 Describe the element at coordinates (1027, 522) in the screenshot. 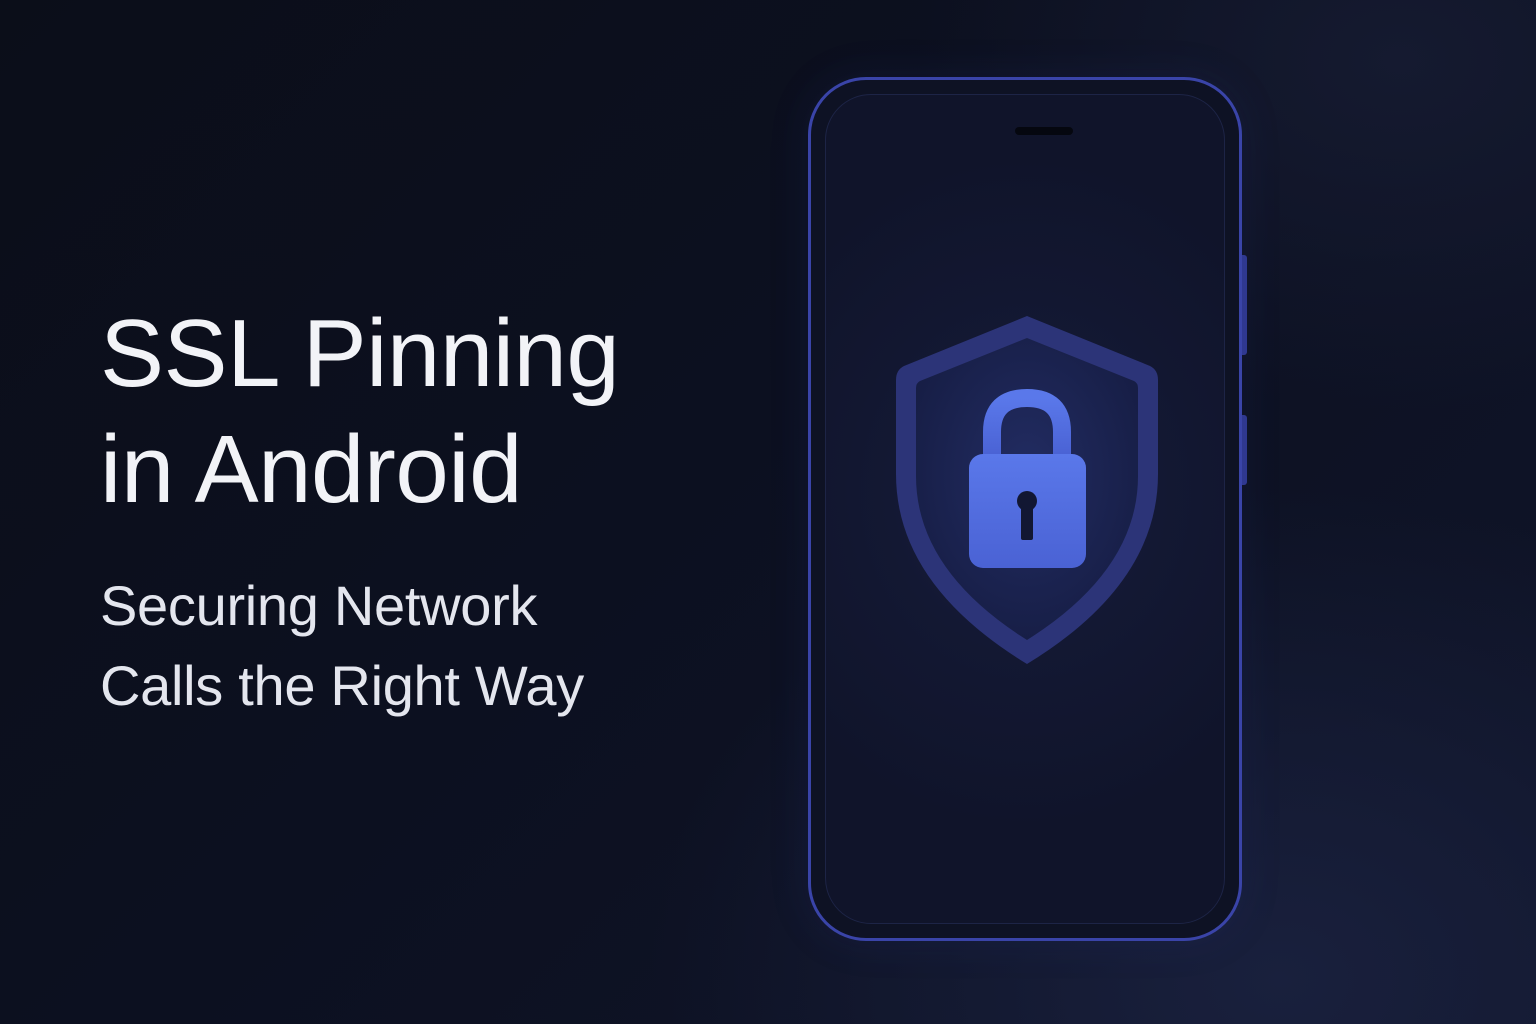

I see `keyhole-slot` at that location.